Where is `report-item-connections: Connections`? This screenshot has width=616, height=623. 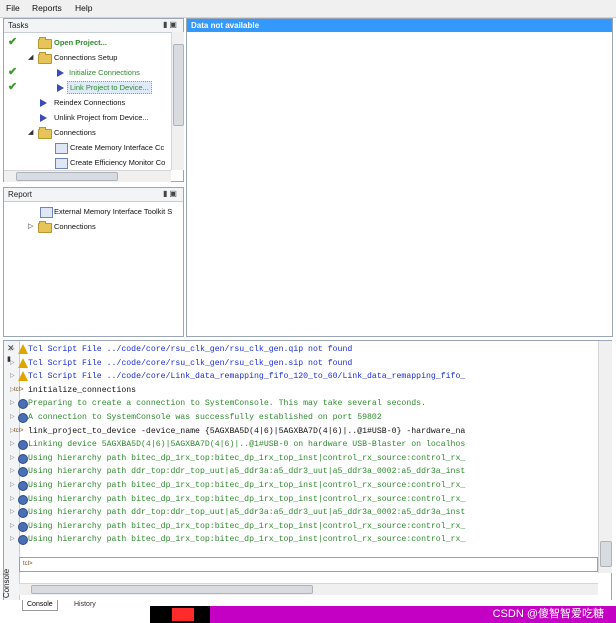
report-item-connections: Connections is located at coordinates (75, 226).